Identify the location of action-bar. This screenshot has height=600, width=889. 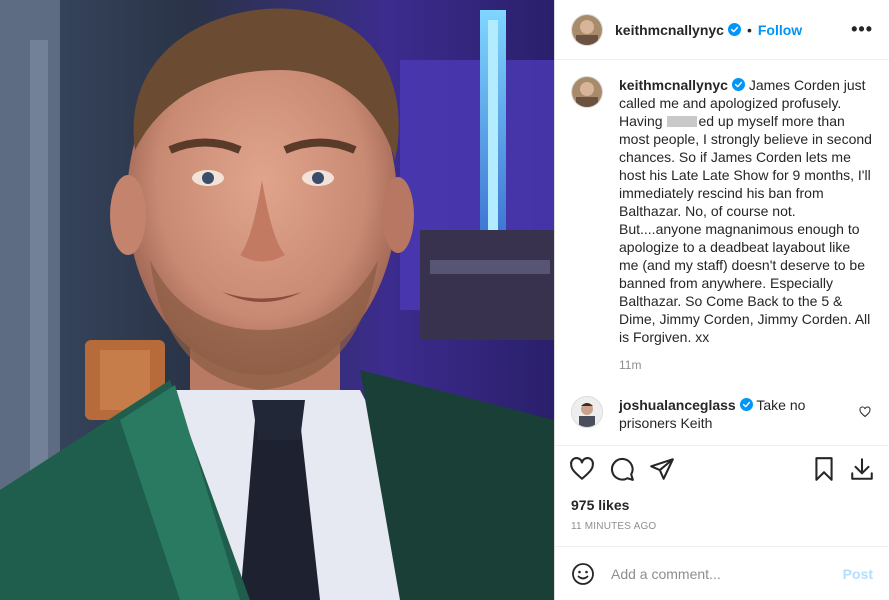
(722, 468).